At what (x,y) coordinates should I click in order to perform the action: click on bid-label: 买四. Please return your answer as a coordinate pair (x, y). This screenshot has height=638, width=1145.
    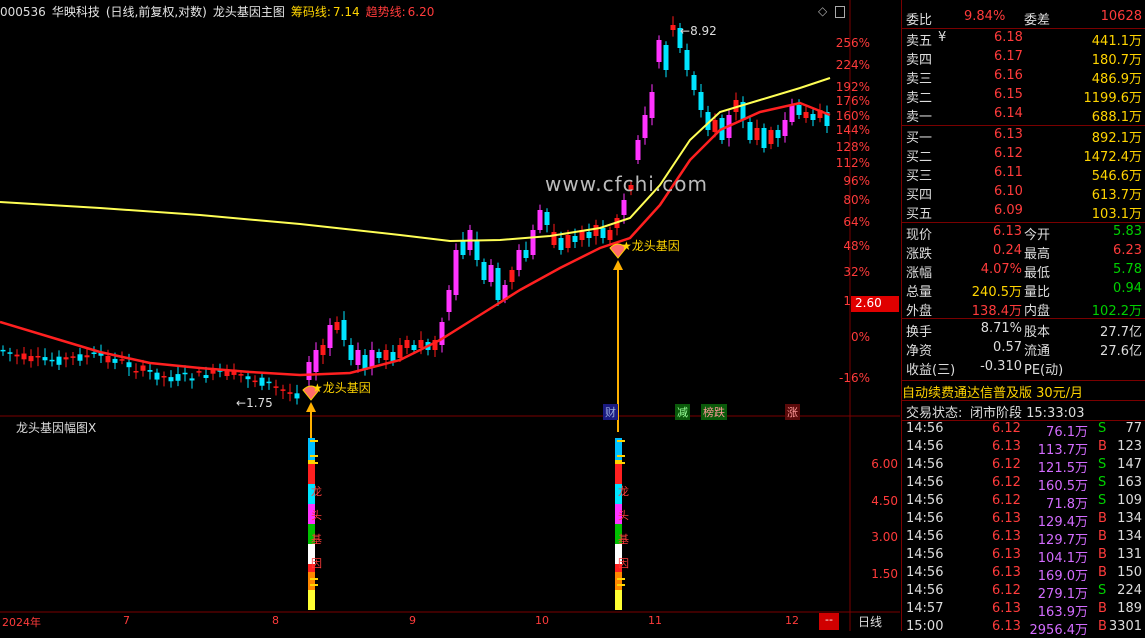
    Looking at the image, I should click on (919, 195).